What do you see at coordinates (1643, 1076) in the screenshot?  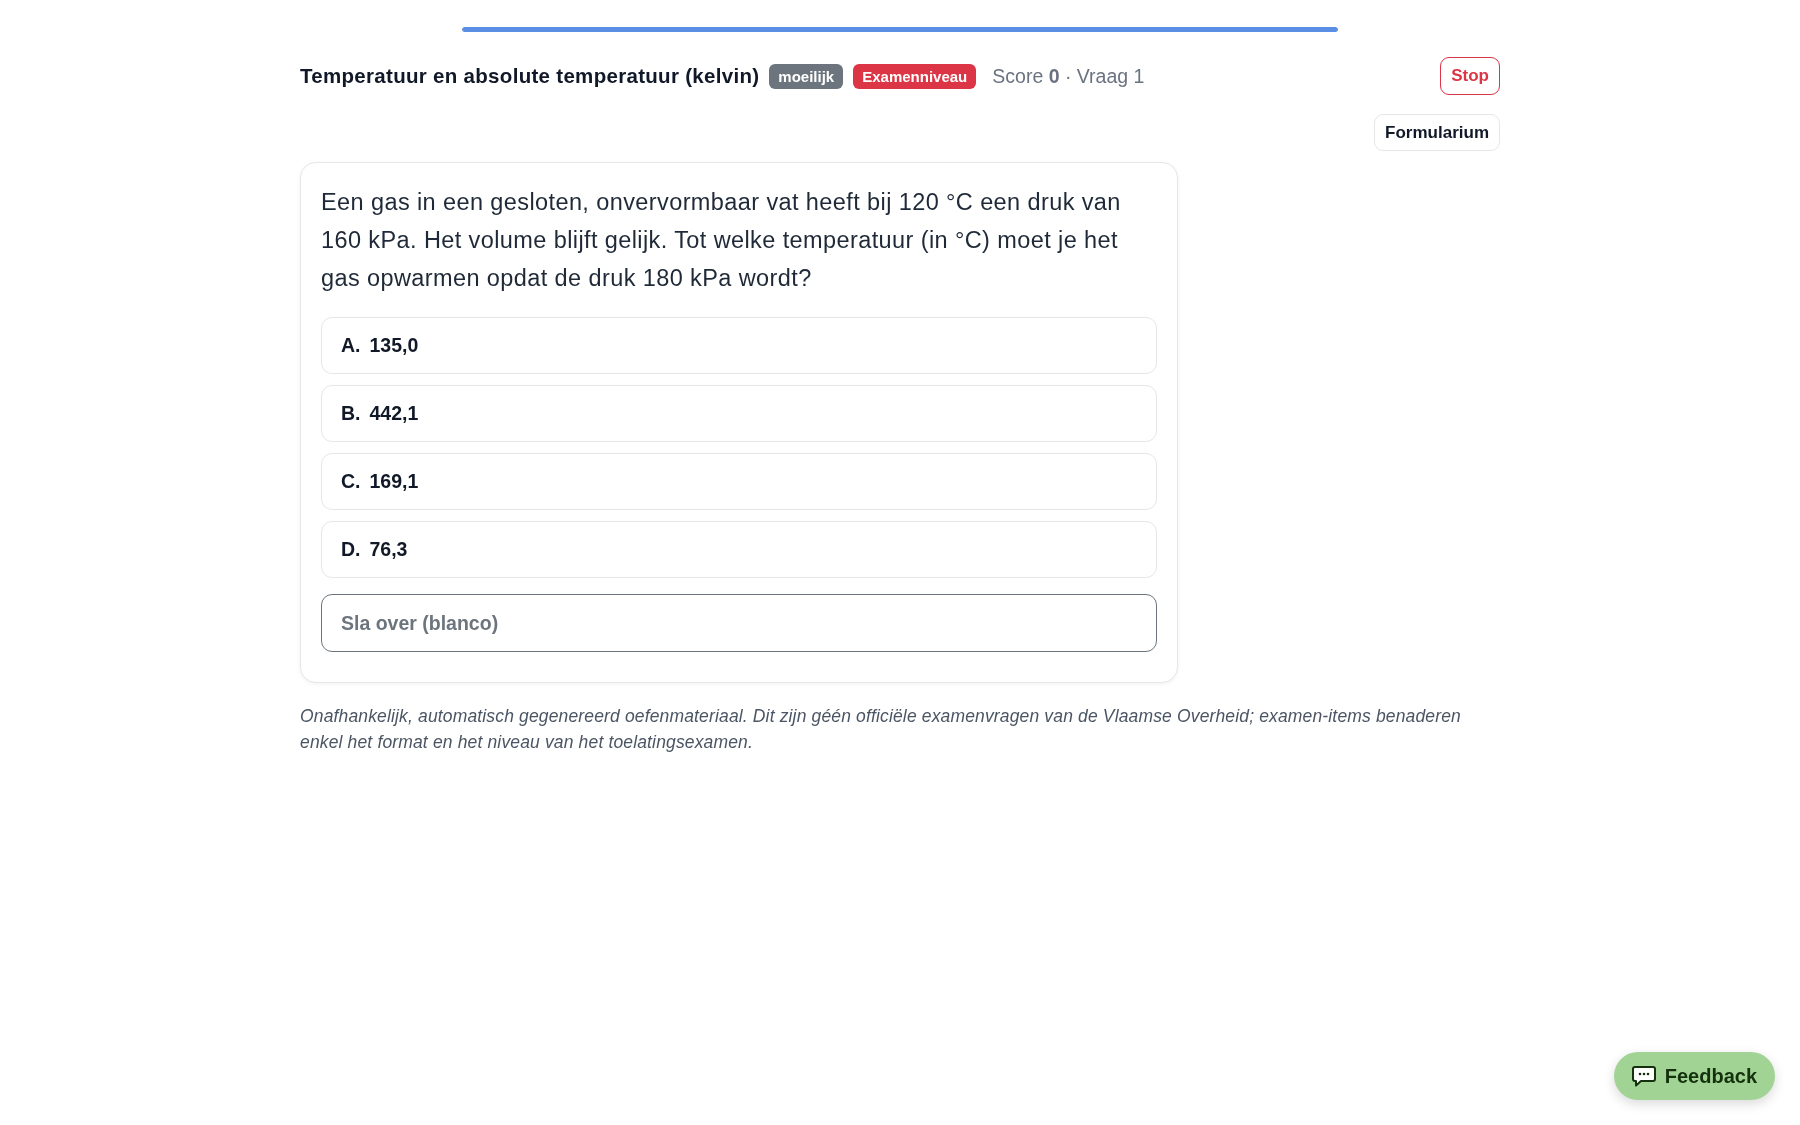 I see `chat-bubble-icon` at bounding box center [1643, 1076].